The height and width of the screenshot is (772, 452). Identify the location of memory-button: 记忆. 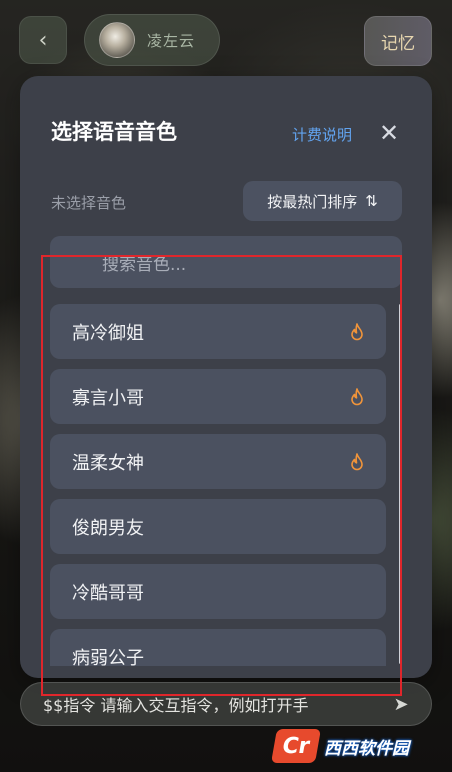
(398, 41).